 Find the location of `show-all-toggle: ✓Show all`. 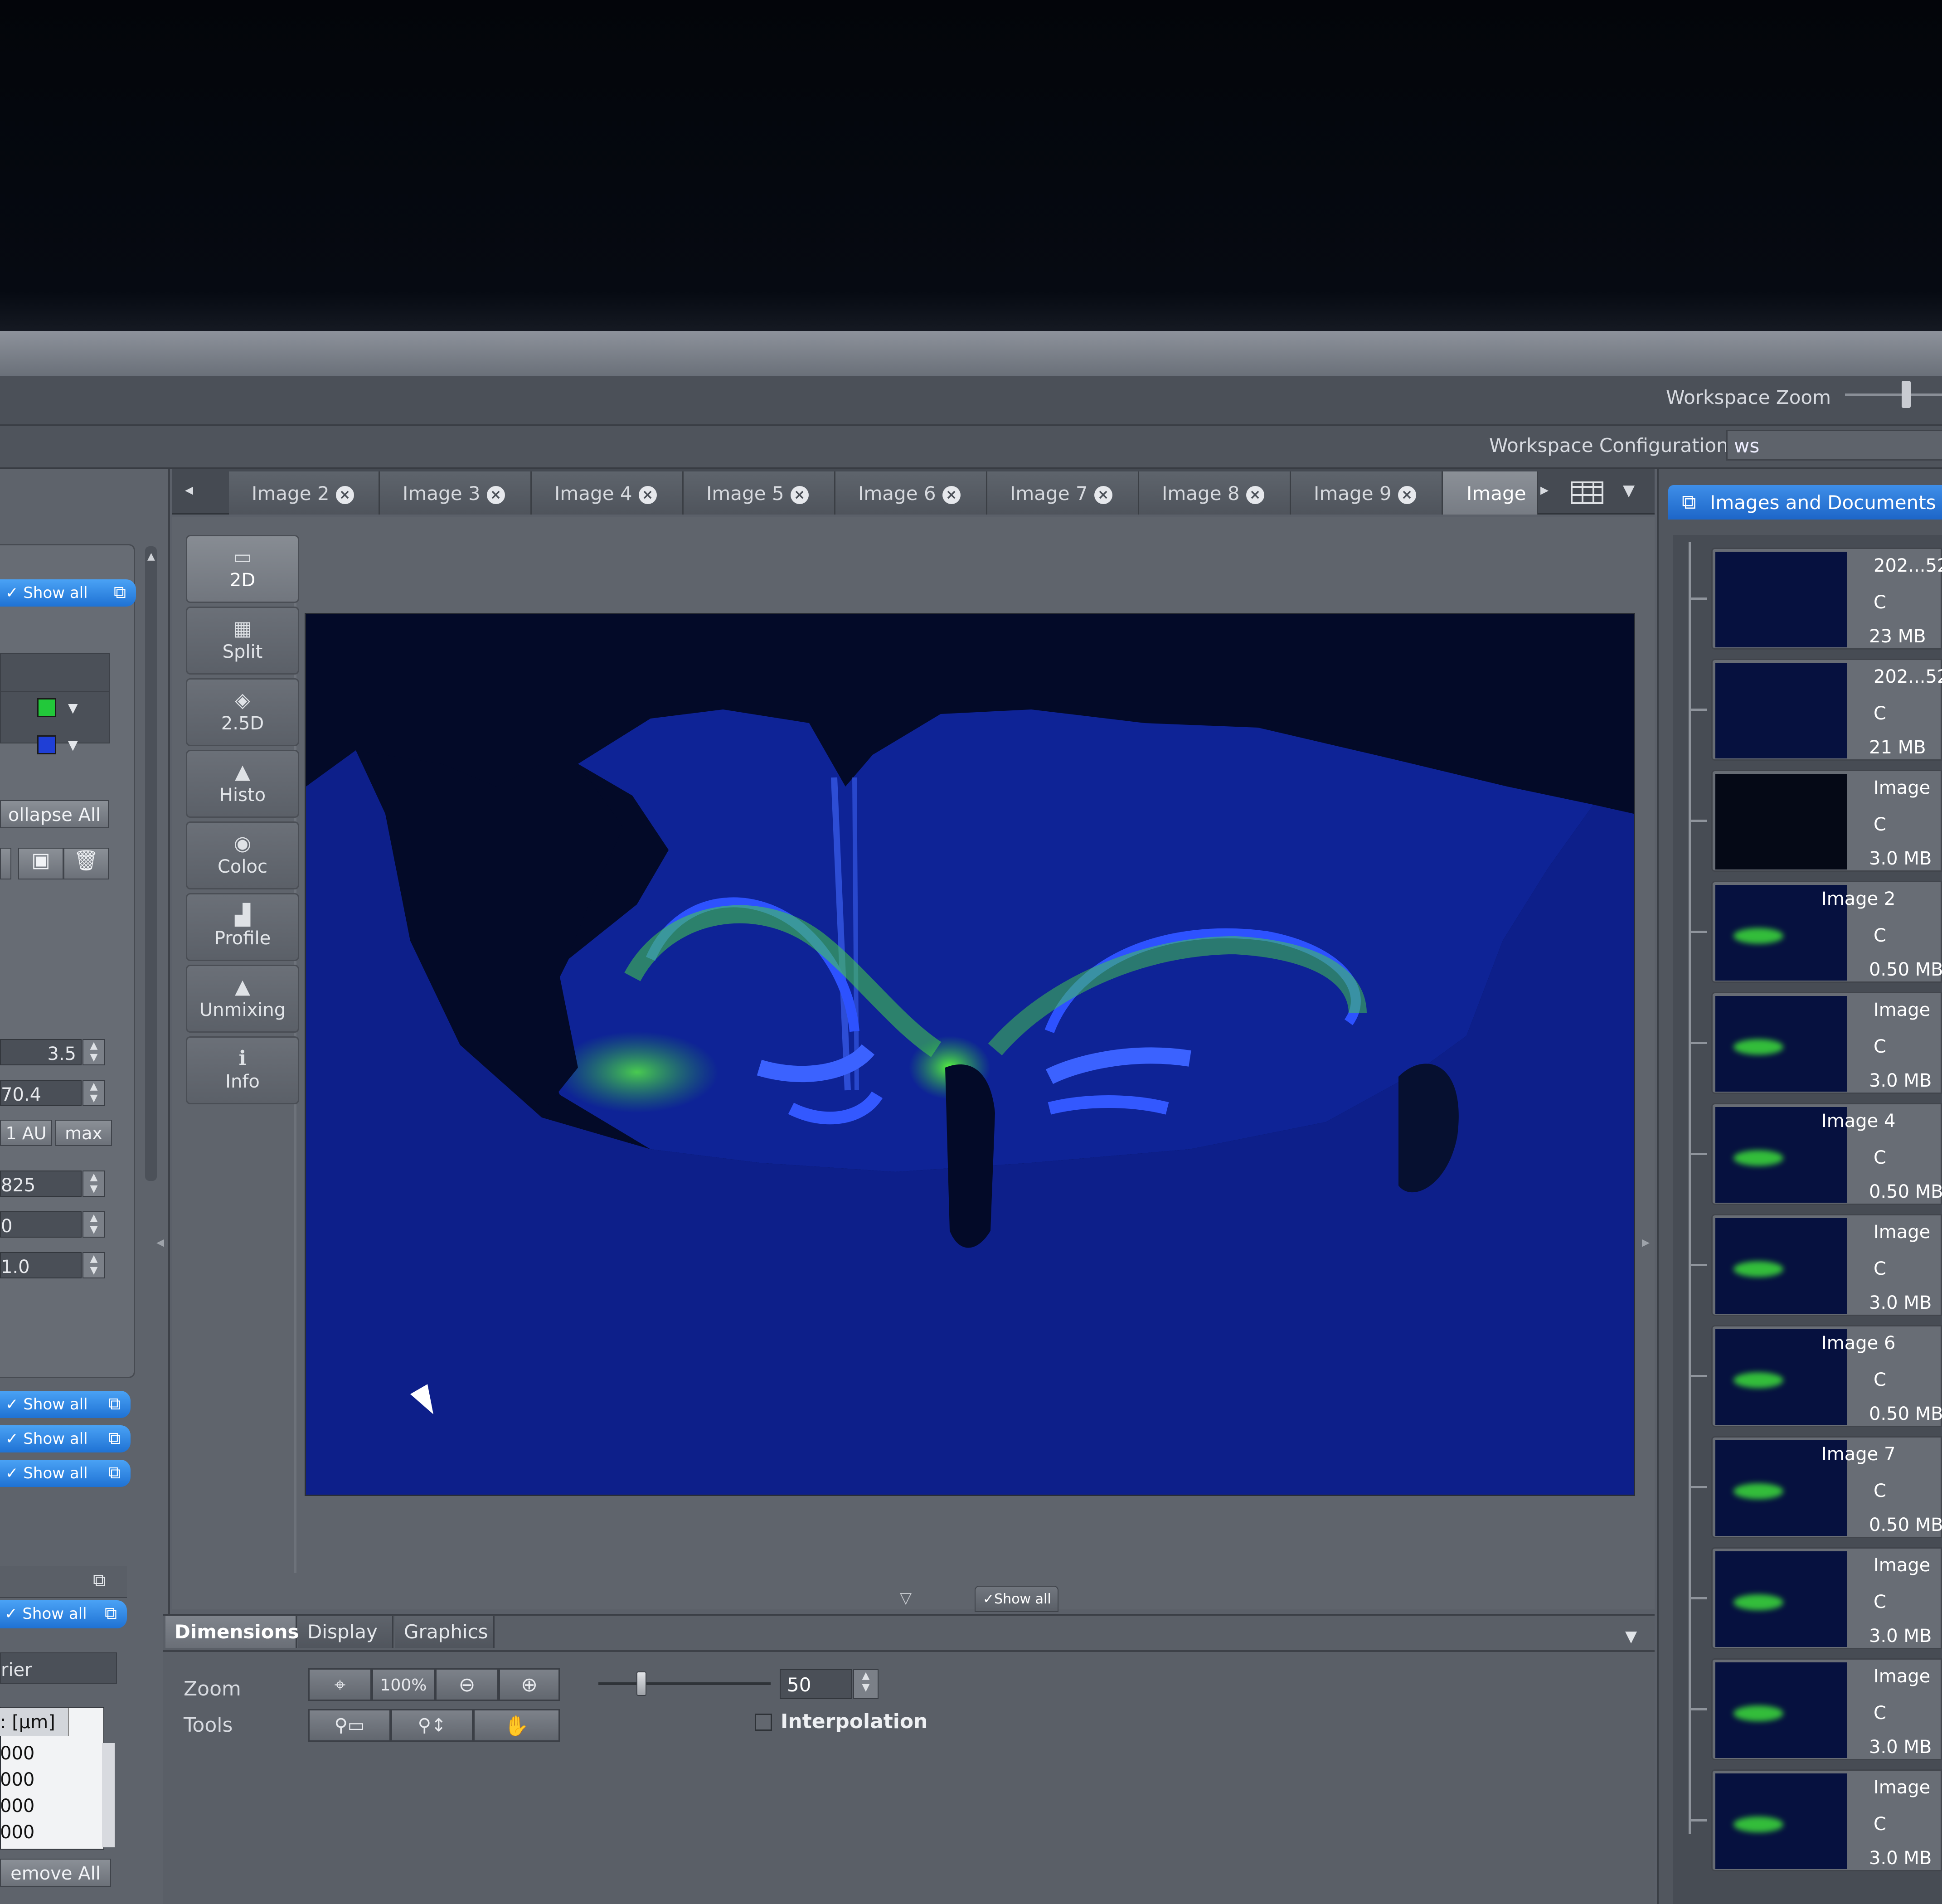

show-all-toggle: ✓Show all is located at coordinates (1016, 1599).